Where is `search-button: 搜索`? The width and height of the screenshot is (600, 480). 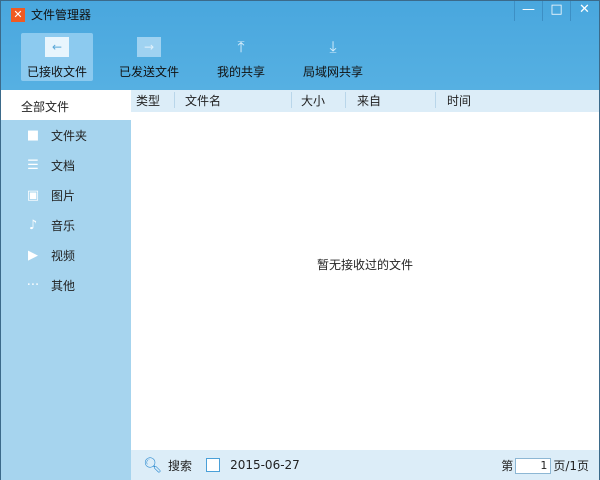
search-button: 搜索 is located at coordinates (180, 465).